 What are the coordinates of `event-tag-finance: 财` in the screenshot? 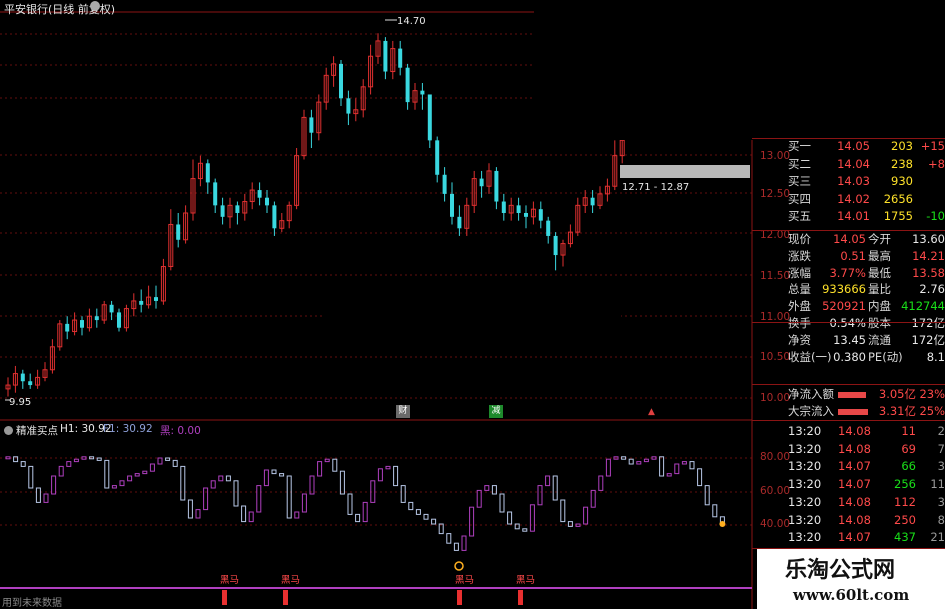 It's located at (403, 411).